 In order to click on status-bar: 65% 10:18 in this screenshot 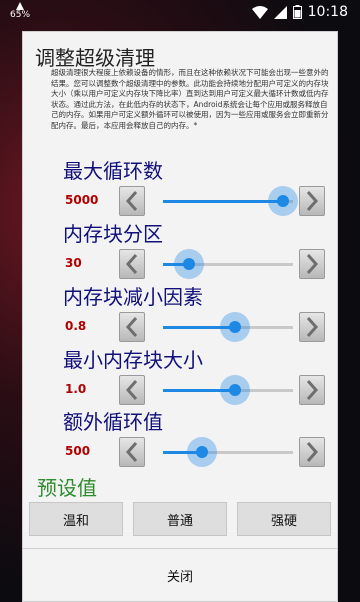, I will do `click(180, 13)`.